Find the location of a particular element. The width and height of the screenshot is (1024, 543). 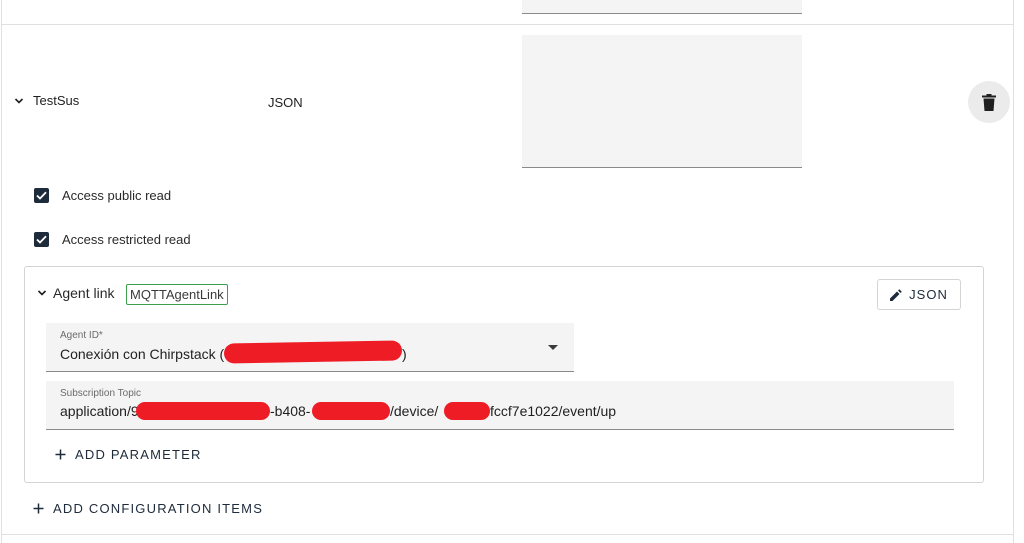

top-divider is located at coordinates (507, 24).